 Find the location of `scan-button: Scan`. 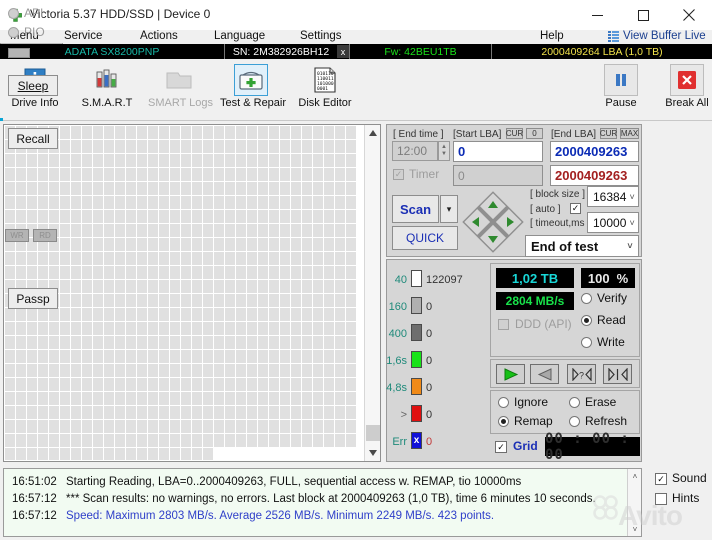

scan-button: Scan is located at coordinates (415, 209).